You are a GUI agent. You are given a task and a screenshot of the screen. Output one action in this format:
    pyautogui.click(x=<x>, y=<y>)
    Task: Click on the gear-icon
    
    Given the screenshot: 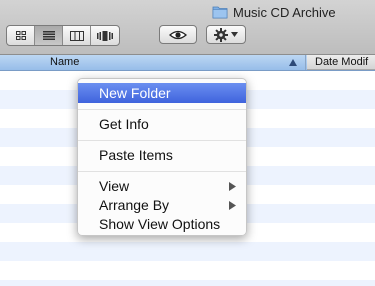 What is the action you would take?
    pyautogui.click(x=221, y=34)
    